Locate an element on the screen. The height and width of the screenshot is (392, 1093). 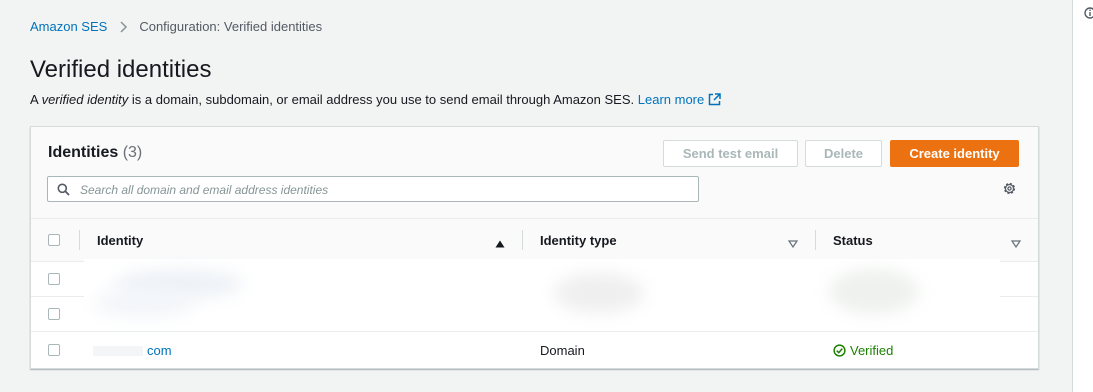
delete-button: Delete is located at coordinates (843, 153).